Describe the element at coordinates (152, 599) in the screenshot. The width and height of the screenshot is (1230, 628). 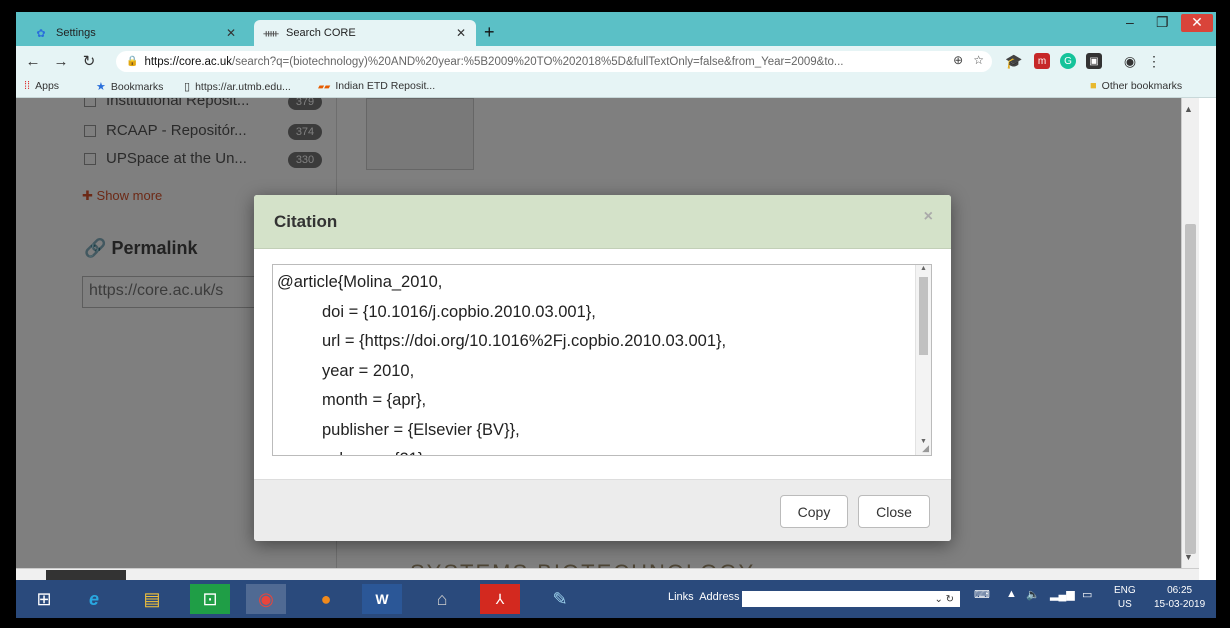
I see `file-explorer-icon: ▤` at that location.